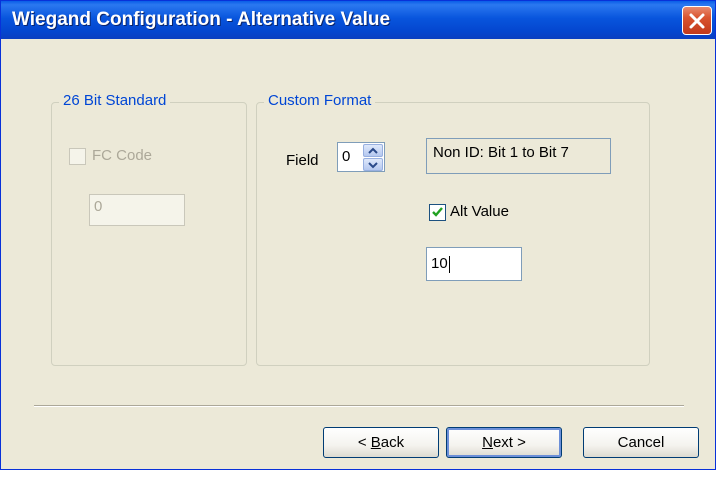 The image size is (716, 482). I want to click on fc-code-input: 0, so click(137, 210).